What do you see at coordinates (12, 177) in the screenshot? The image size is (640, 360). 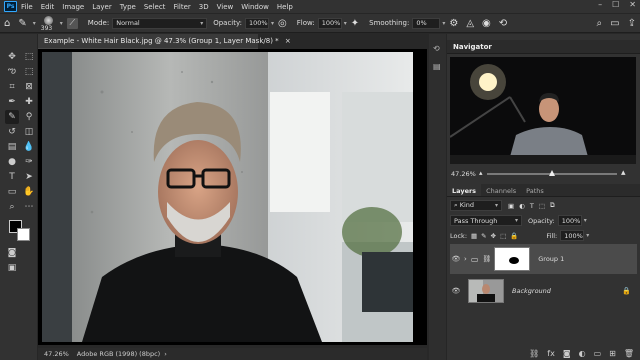 I see `type-tool-icon: T` at bounding box center [12, 177].